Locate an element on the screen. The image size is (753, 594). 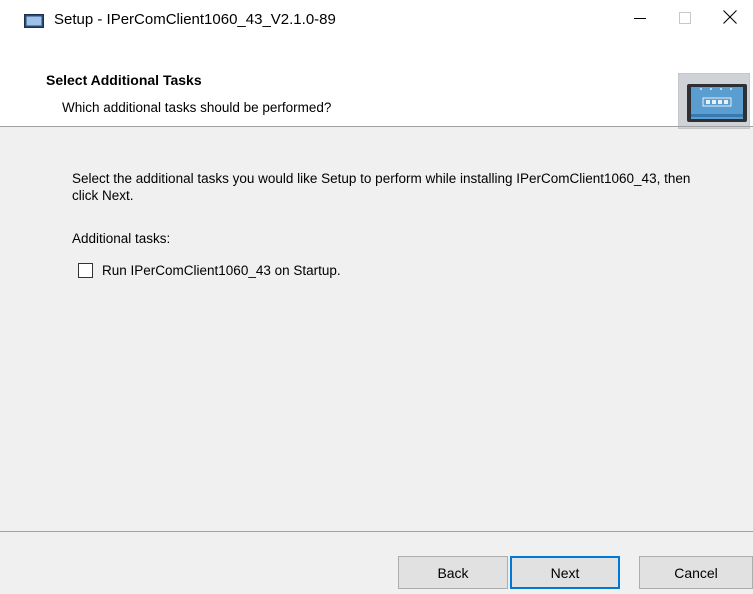
tasks-label: Additional tasks: is located at coordinates (121, 238).